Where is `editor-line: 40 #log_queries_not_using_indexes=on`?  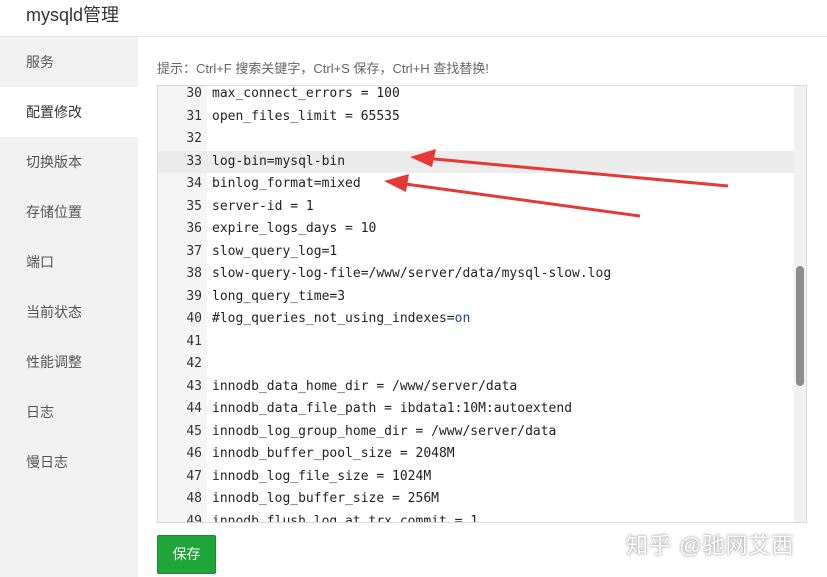 editor-line: 40 #log_queries_not_using_indexes=on is located at coordinates (476, 319).